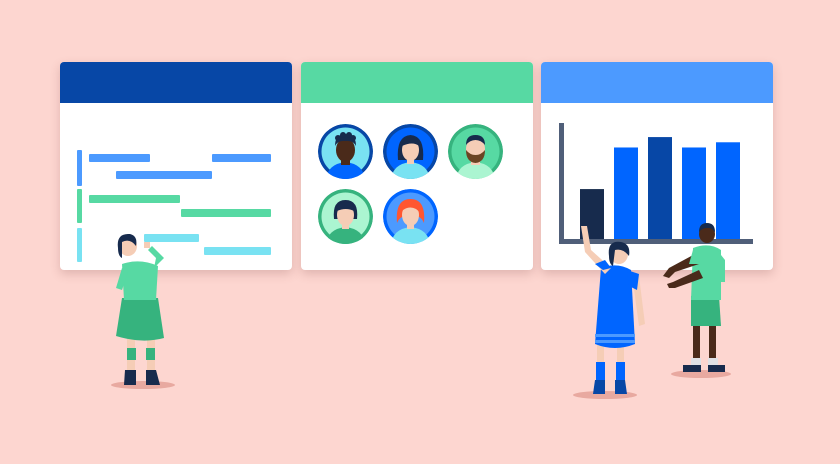 The height and width of the screenshot is (464, 840). What do you see at coordinates (657, 82) in the screenshot?
I see `chart-panel-header` at bounding box center [657, 82].